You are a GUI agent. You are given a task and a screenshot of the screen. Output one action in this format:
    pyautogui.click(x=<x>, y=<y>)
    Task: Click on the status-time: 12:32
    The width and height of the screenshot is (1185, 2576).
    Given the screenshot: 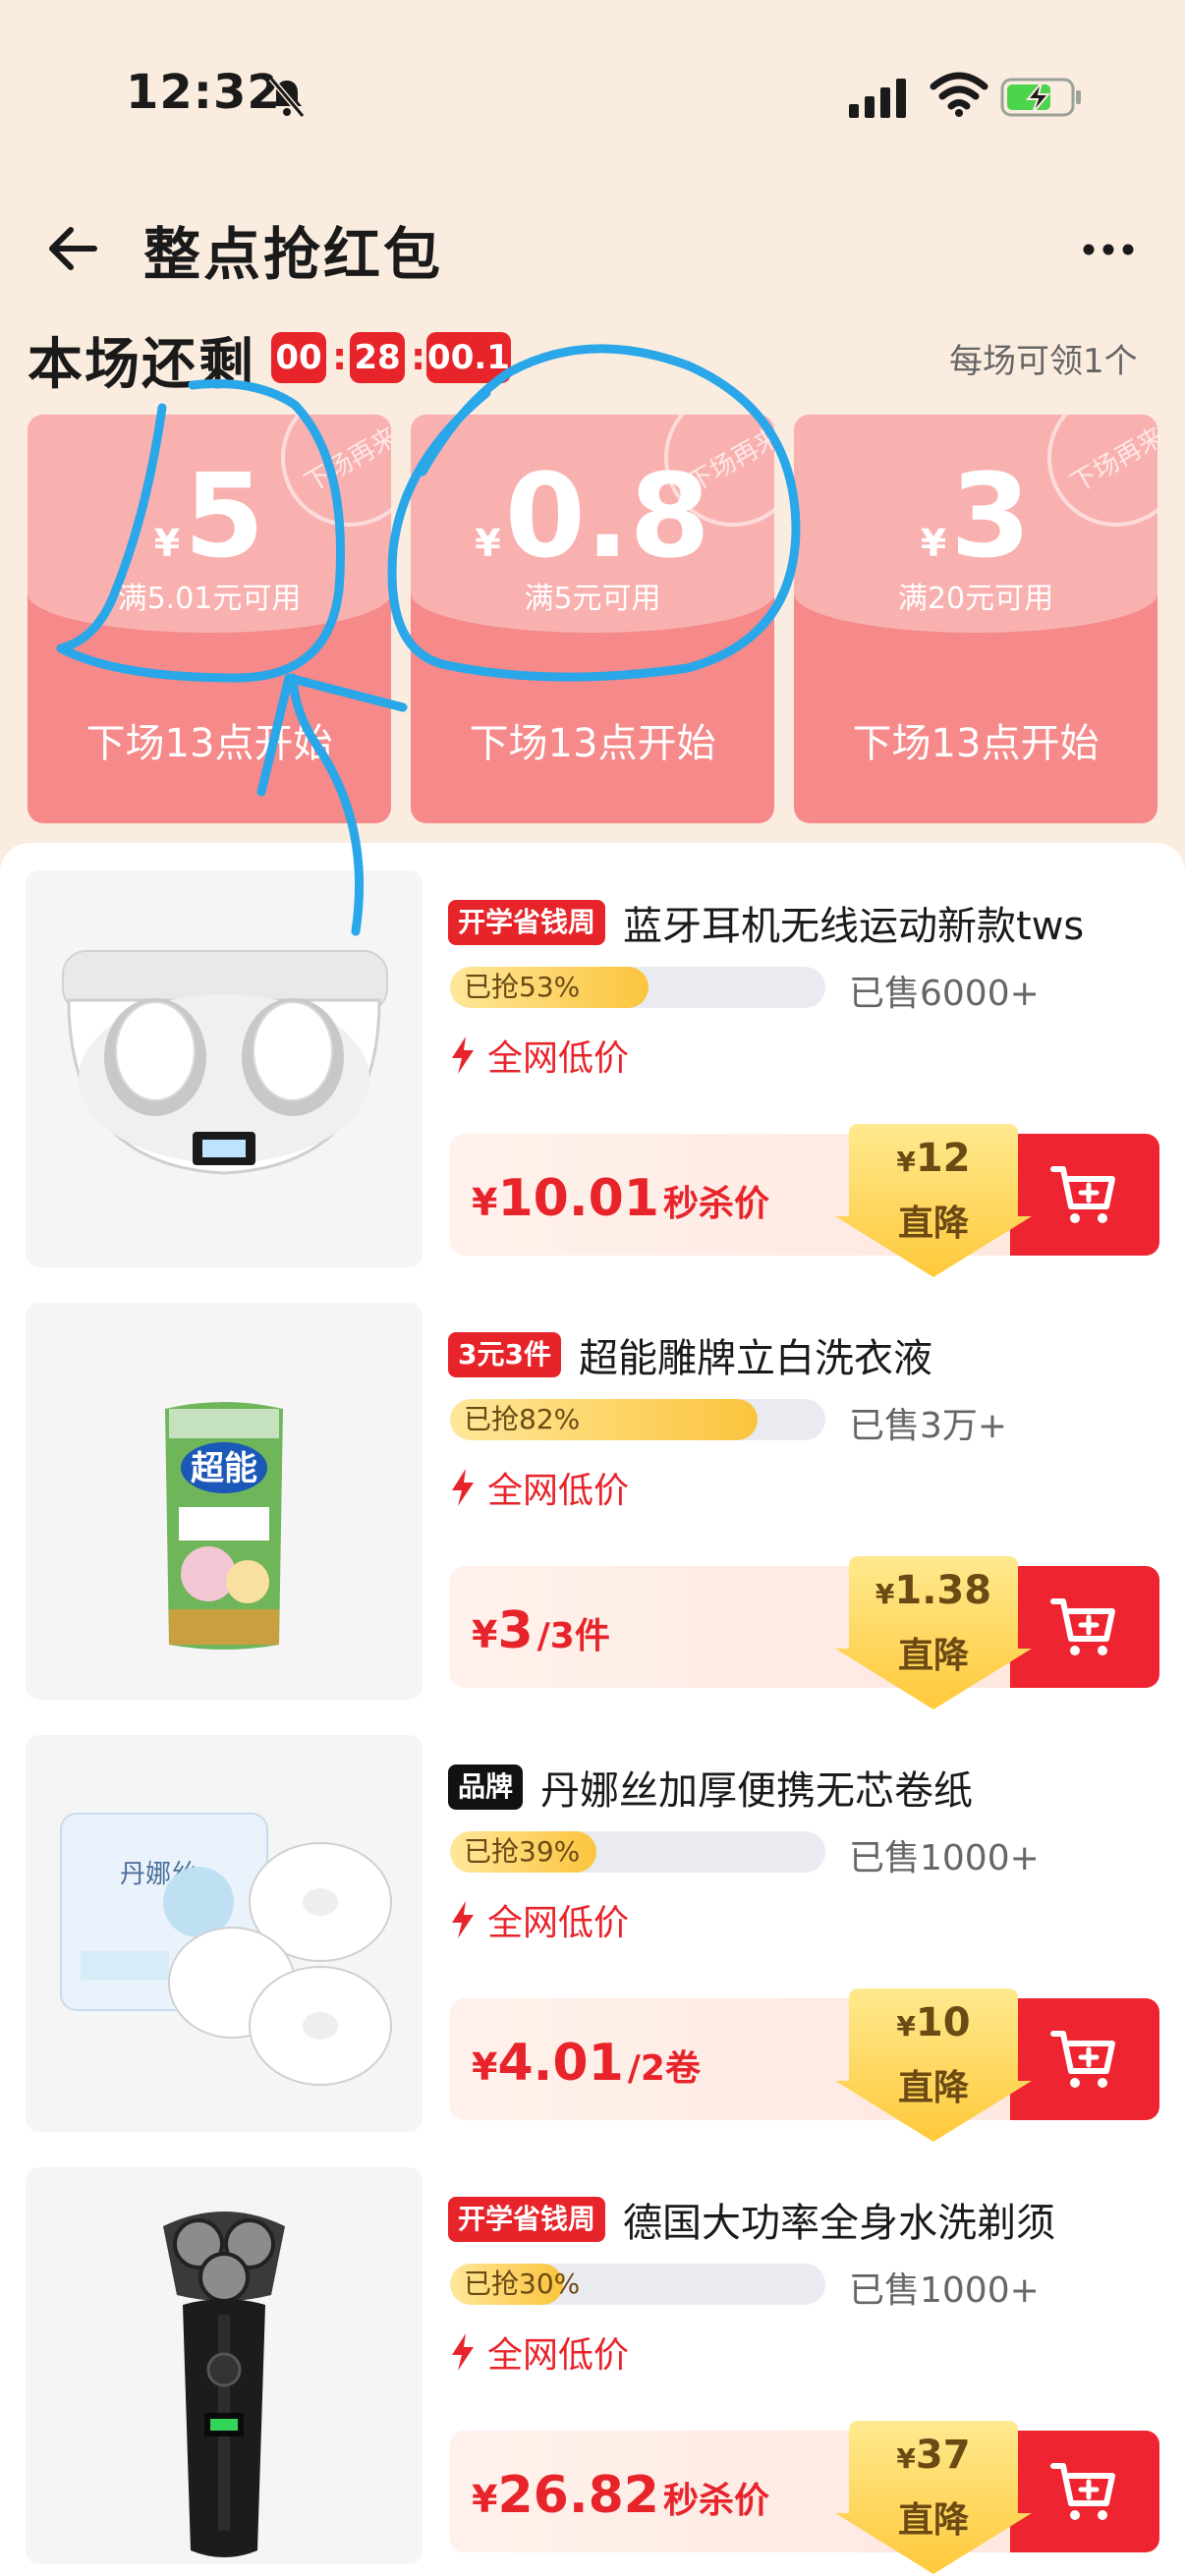 What is the action you would take?
    pyautogui.click(x=204, y=92)
    